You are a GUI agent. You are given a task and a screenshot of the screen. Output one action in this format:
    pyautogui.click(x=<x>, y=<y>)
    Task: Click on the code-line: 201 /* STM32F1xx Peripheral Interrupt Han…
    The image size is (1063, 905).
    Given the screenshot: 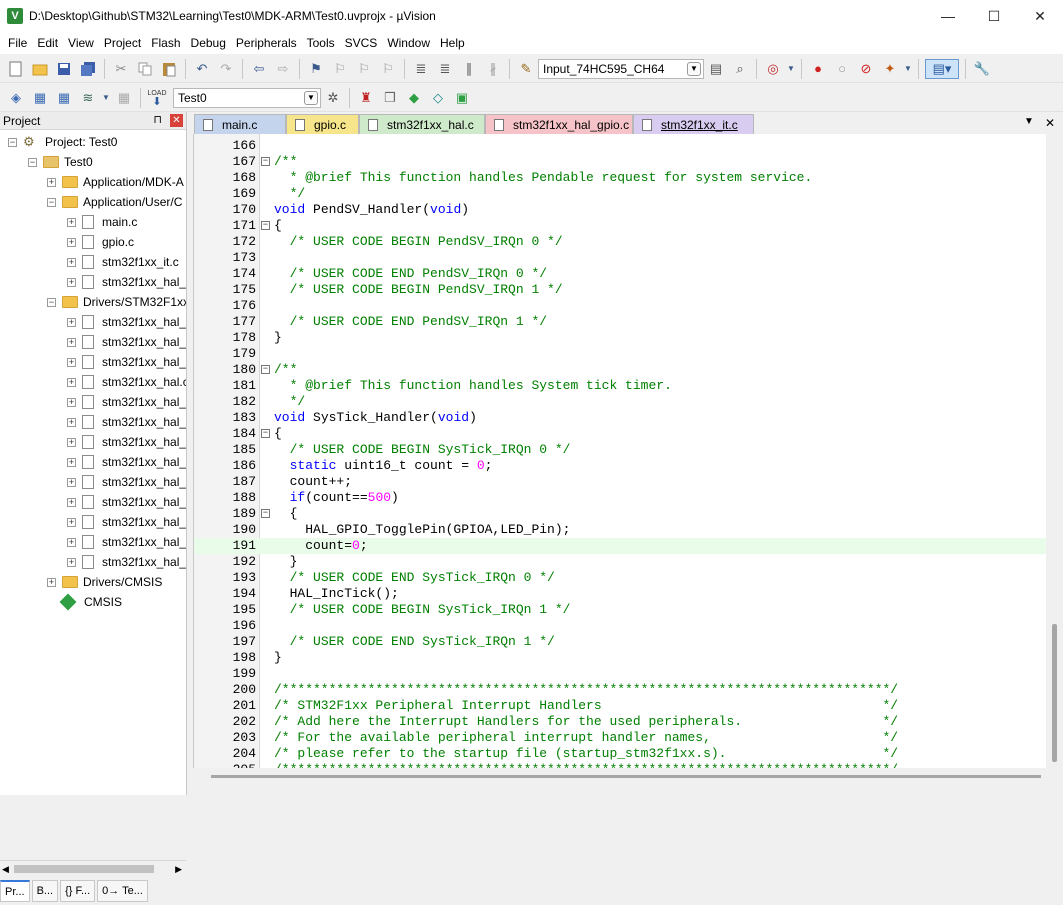 What is the action you would take?
    pyautogui.click(x=620, y=706)
    